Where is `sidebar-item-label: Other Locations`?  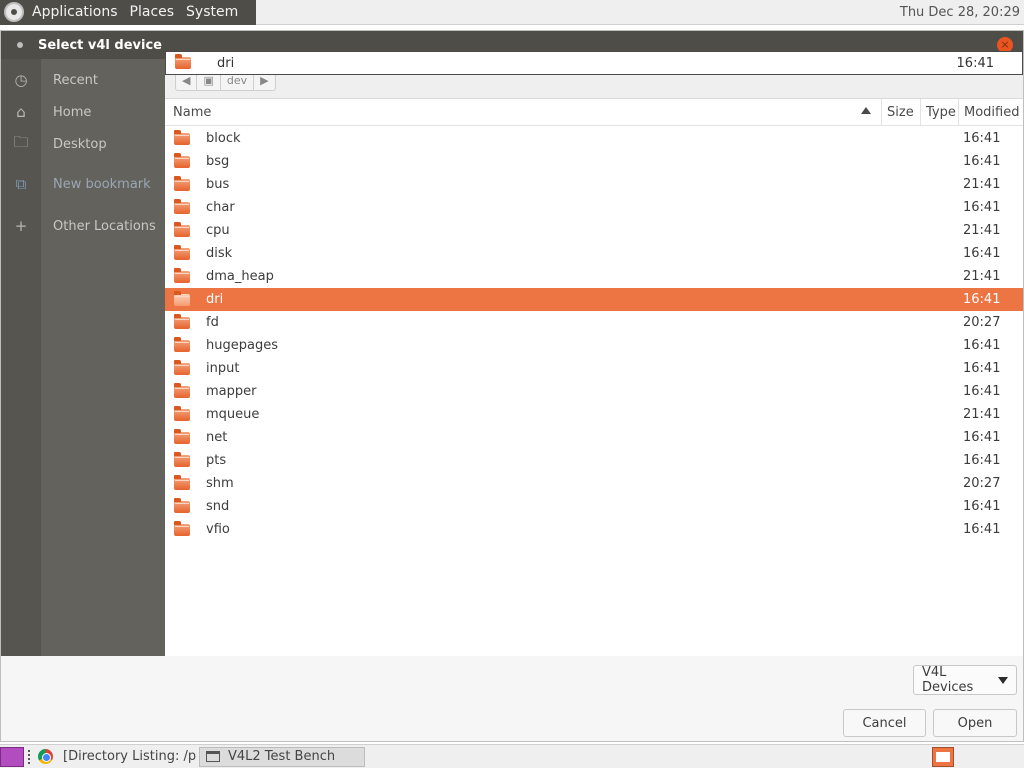 sidebar-item-label: Other Locations is located at coordinates (104, 226).